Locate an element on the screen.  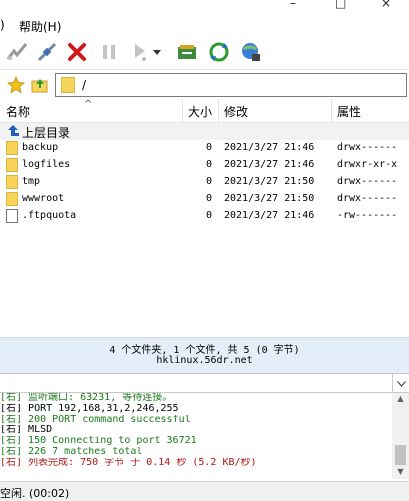
log-line: [右] 226 7 matches total is located at coordinates (71, 451).